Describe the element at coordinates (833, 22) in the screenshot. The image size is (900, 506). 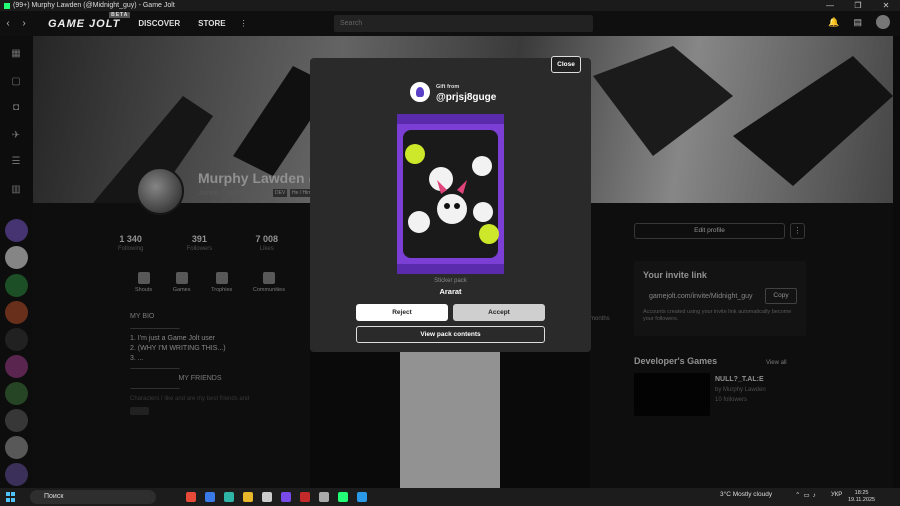
I see `bell-icon: 🔔` at that location.